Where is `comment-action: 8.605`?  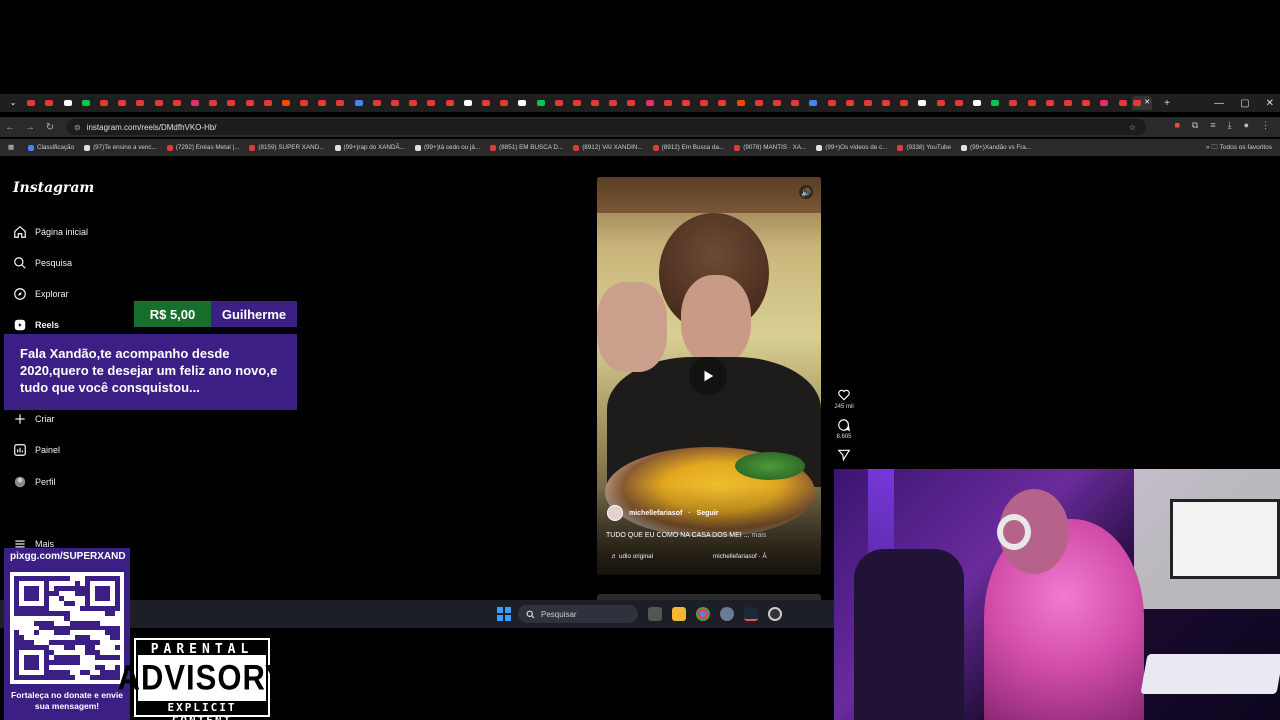
comment-action: 8.605 is located at coordinates (844, 429).